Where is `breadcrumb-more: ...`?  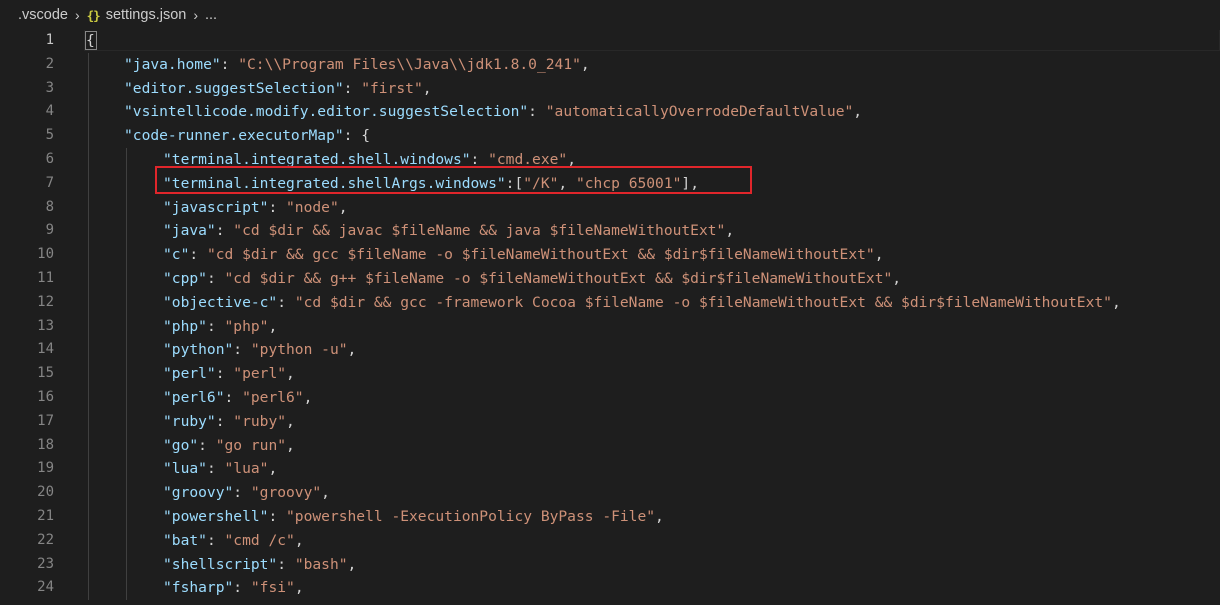 breadcrumb-more: ... is located at coordinates (211, 15).